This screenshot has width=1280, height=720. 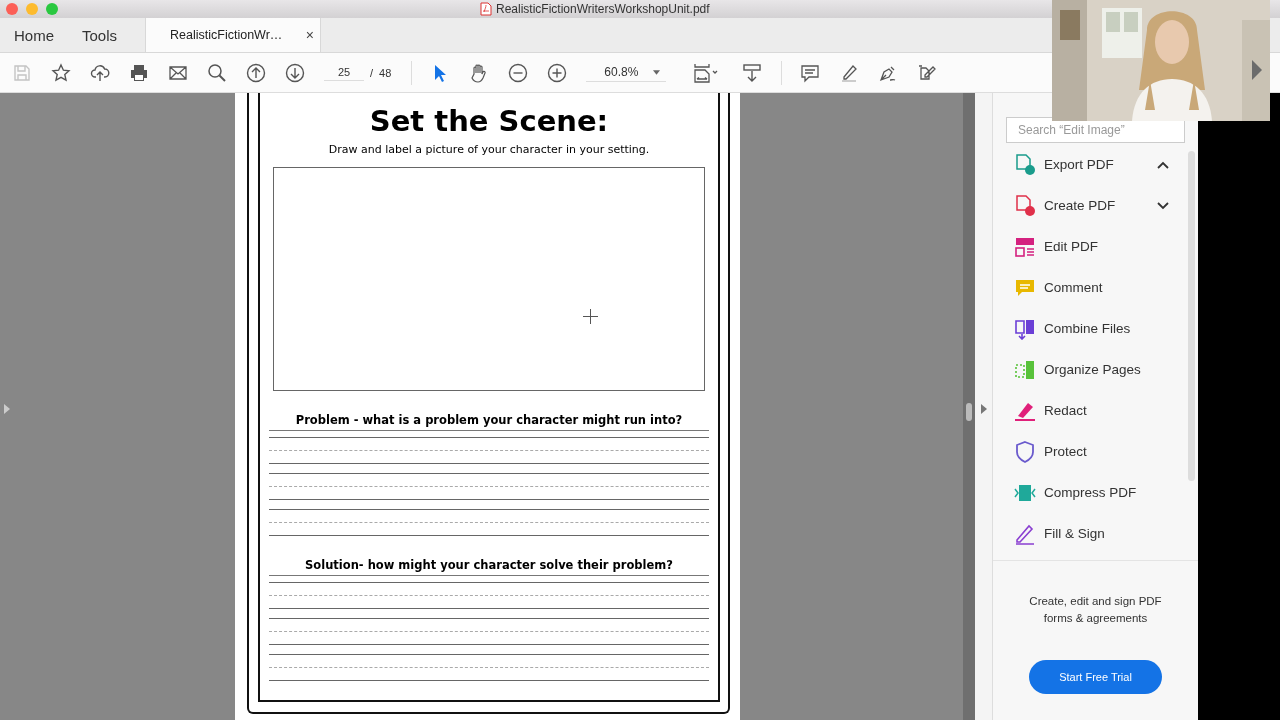 What do you see at coordinates (1095, 610) in the screenshot?
I see `promo-text: Create, edit and sign PDF forms & agreements` at bounding box center [1095, 610].